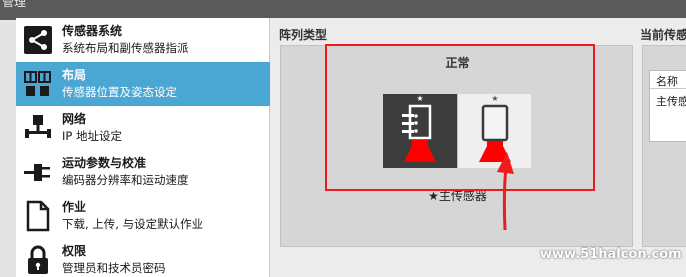 The image size is (686, 277). I want to click on layout-grid-icon, so click(38, 84).